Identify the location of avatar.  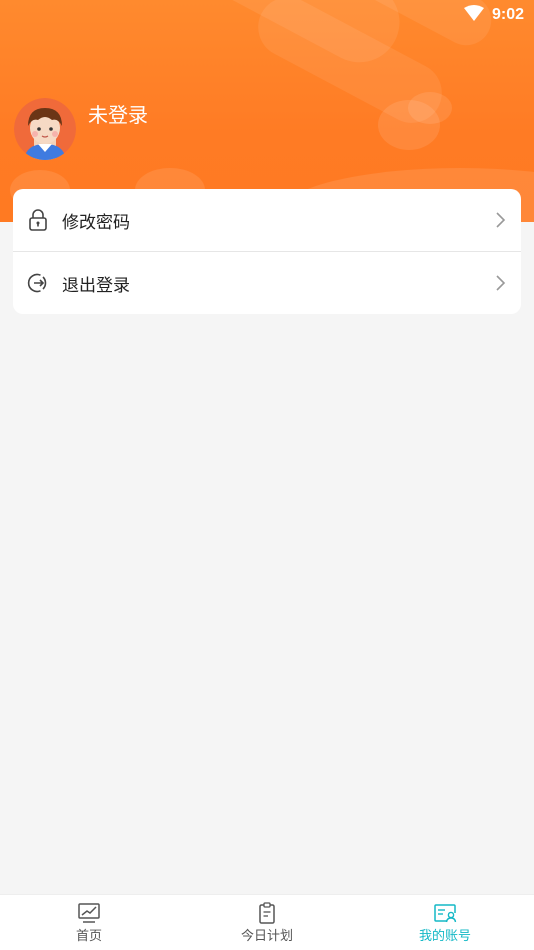
(45, 129).